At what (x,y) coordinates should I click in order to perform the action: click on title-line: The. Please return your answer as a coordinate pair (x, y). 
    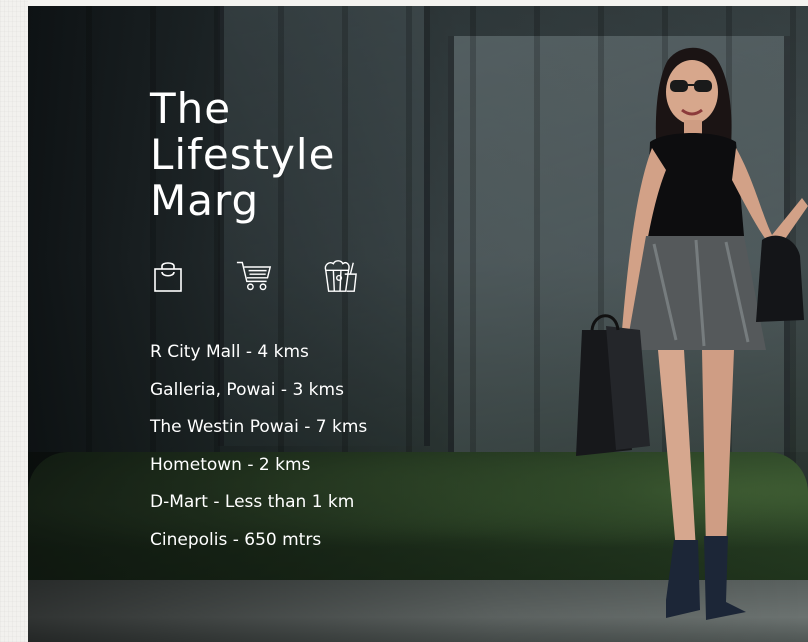
    Looking at the image, I should click on (191, 108).